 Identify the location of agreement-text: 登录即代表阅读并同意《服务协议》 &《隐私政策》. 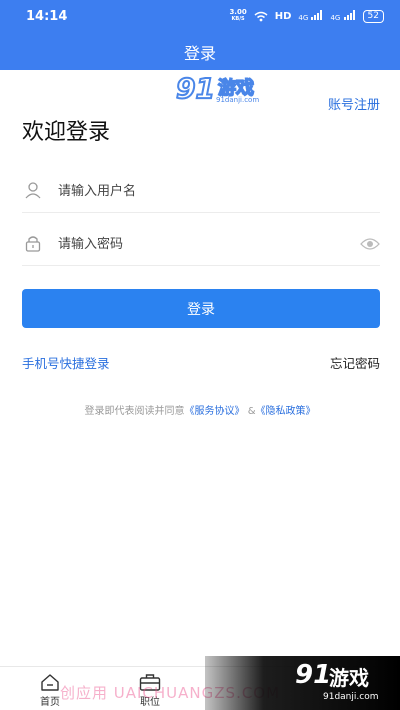
(200, 411).